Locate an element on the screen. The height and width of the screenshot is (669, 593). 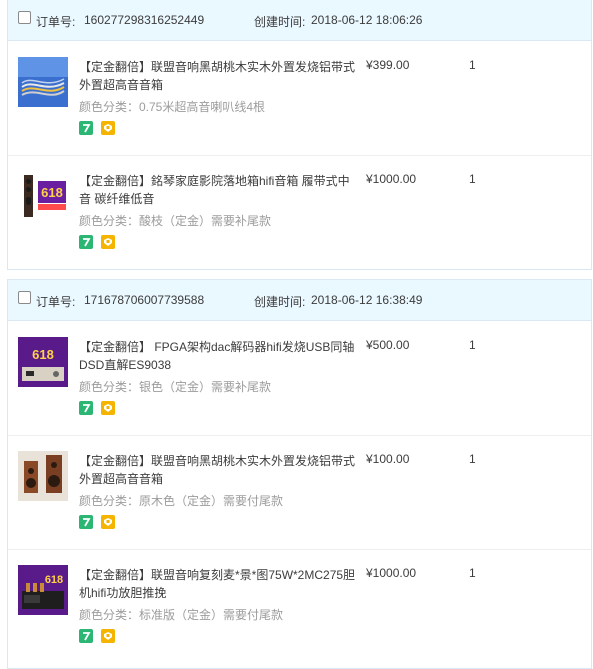
created-time: 2018-06-12 18:06:26 is located at coordinates (367, 20).